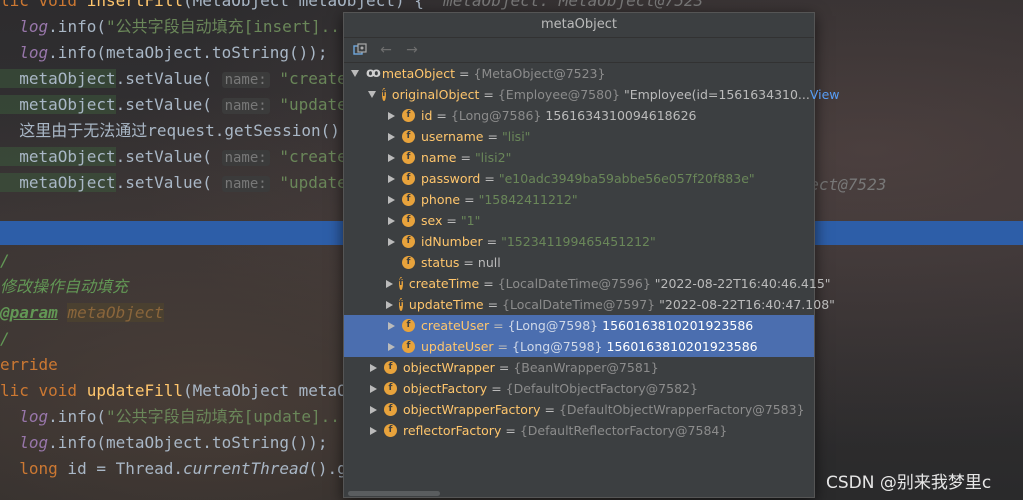  What do you see at coordinates (579, 157) in the screenshot?
I see `tree-row: f name = "lisi2"` at bounding box center [579, 157].